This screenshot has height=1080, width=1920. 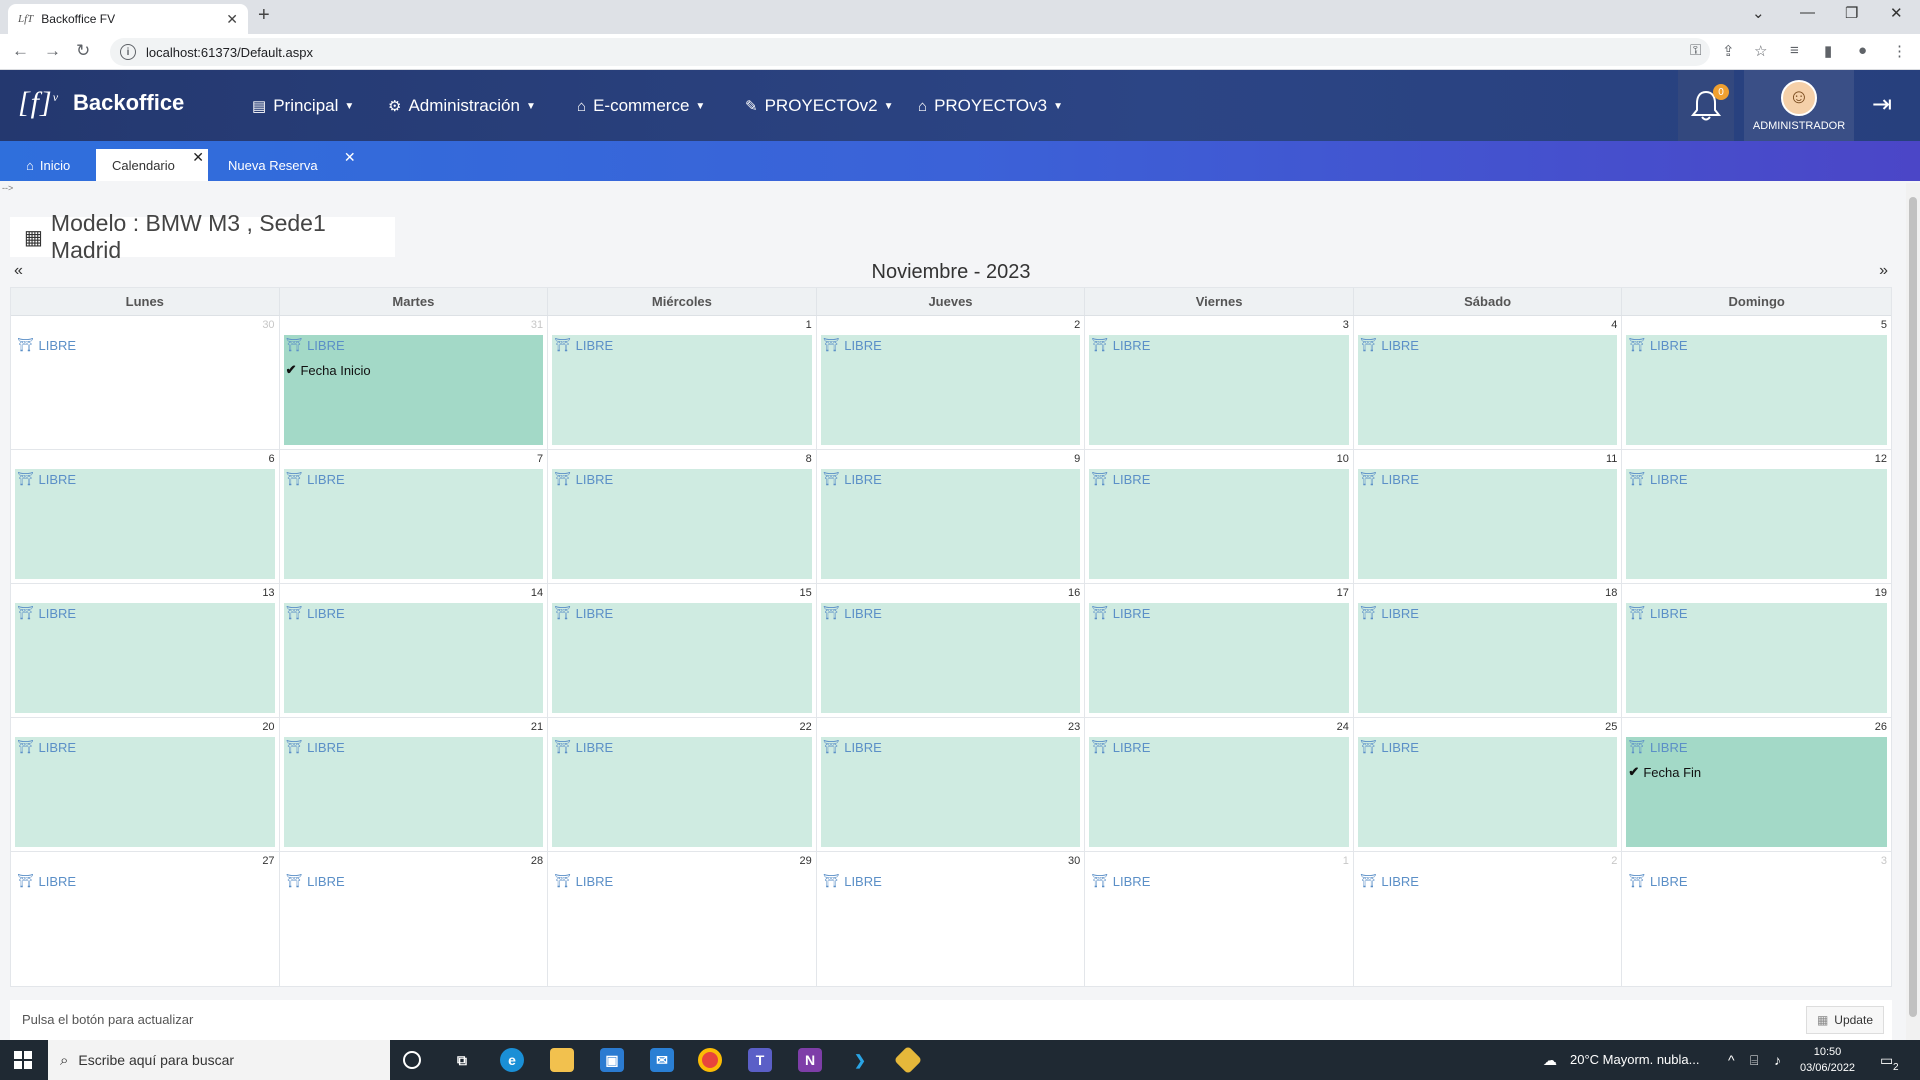 I want to click on logout-icon: ⇥, so click(x=1882, y=104).